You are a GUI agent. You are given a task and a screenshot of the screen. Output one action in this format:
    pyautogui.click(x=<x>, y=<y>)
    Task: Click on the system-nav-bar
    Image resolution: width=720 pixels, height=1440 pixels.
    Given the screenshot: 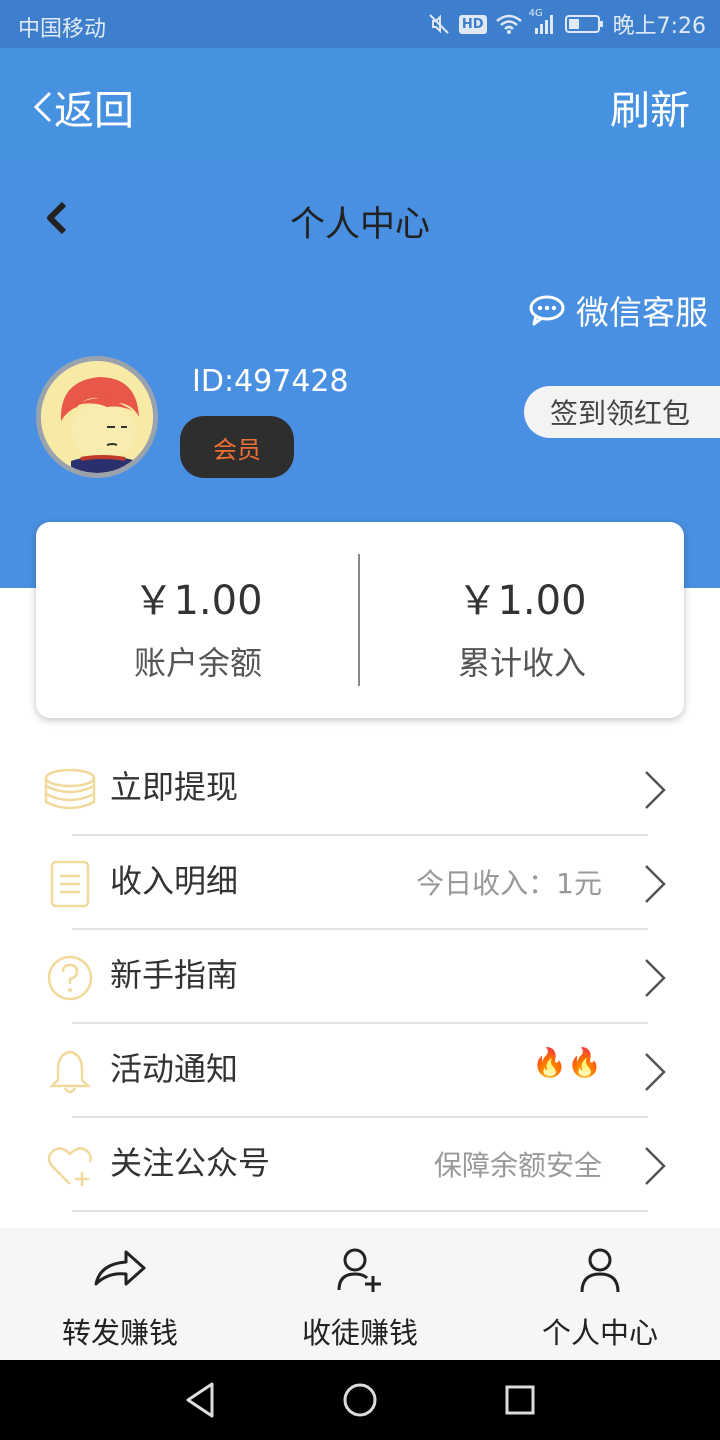 What is the action you would take?
    pyautogui.click(x=360, y=1400)
    